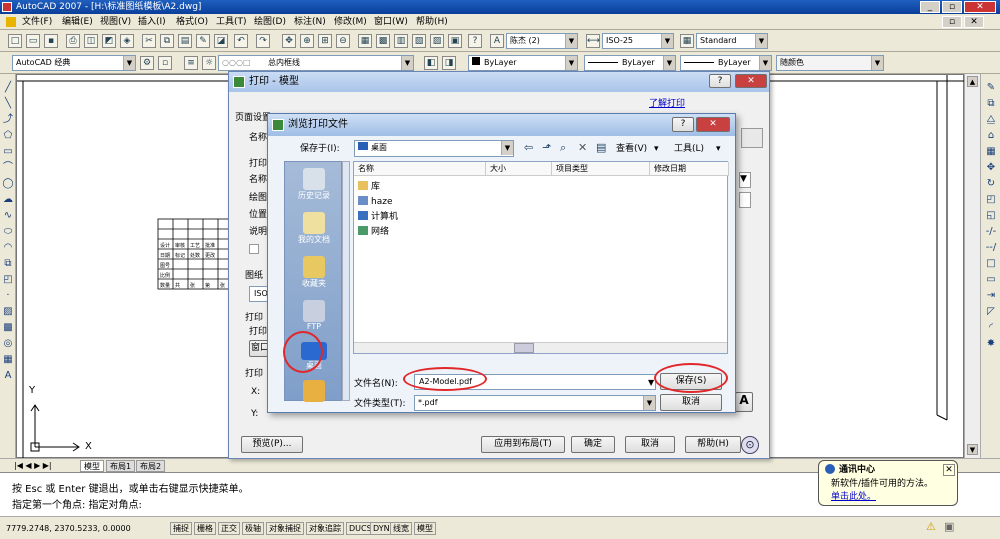 This screenshot has width=1000, height=539. Describe the element at coordinates (437, 41) in the screenshot. I see `markup-icon: ▨` at that location.